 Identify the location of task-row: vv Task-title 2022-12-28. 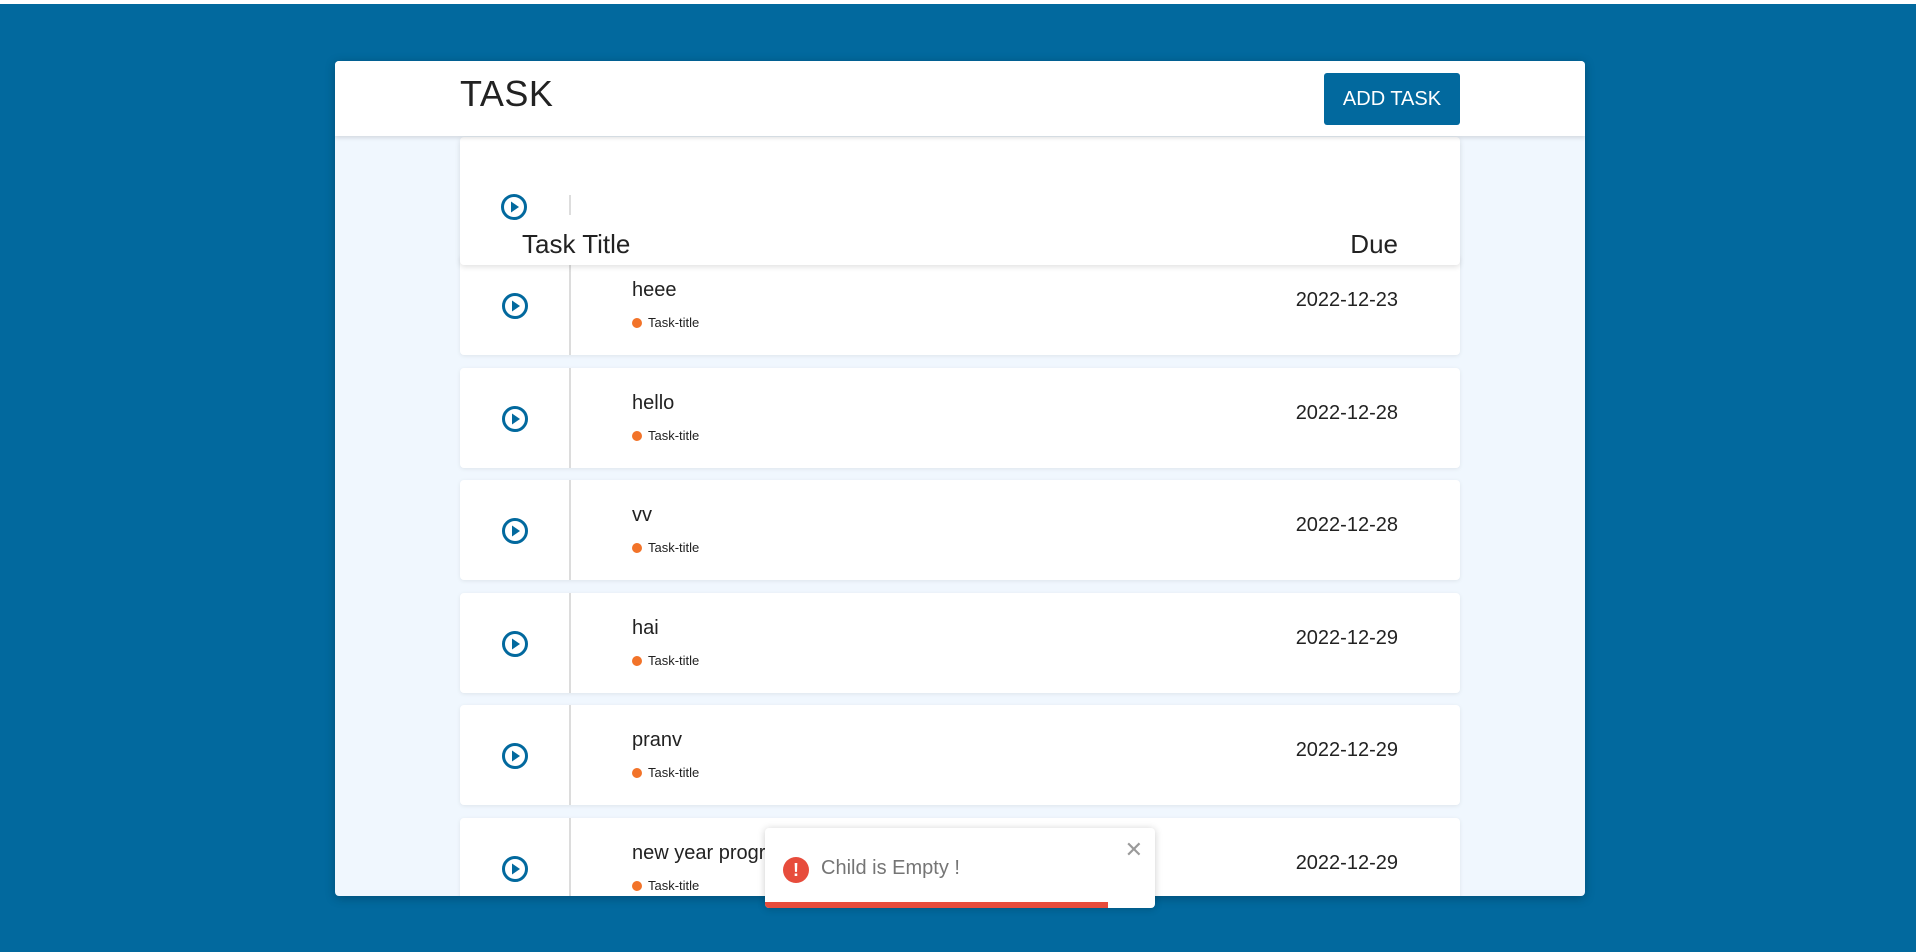
(960, 530).